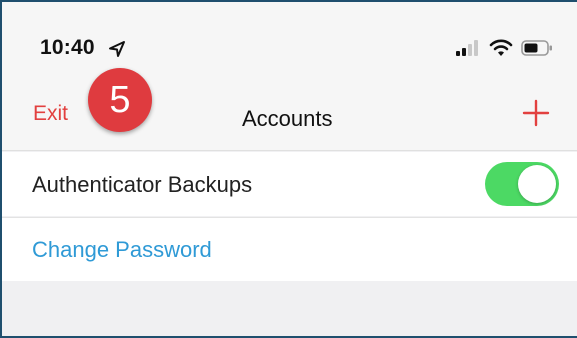  What do you see at coordinates (467, 48) in the screenshot?
I see `cellular-signal-icon` at bounding box center [467, 48].